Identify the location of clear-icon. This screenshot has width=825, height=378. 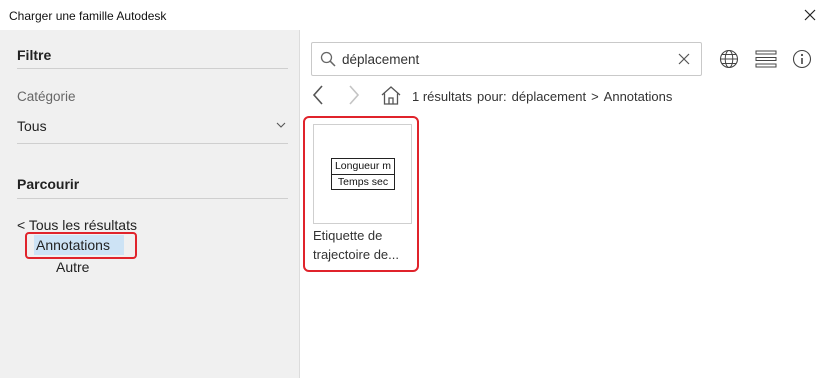
(684, 59).